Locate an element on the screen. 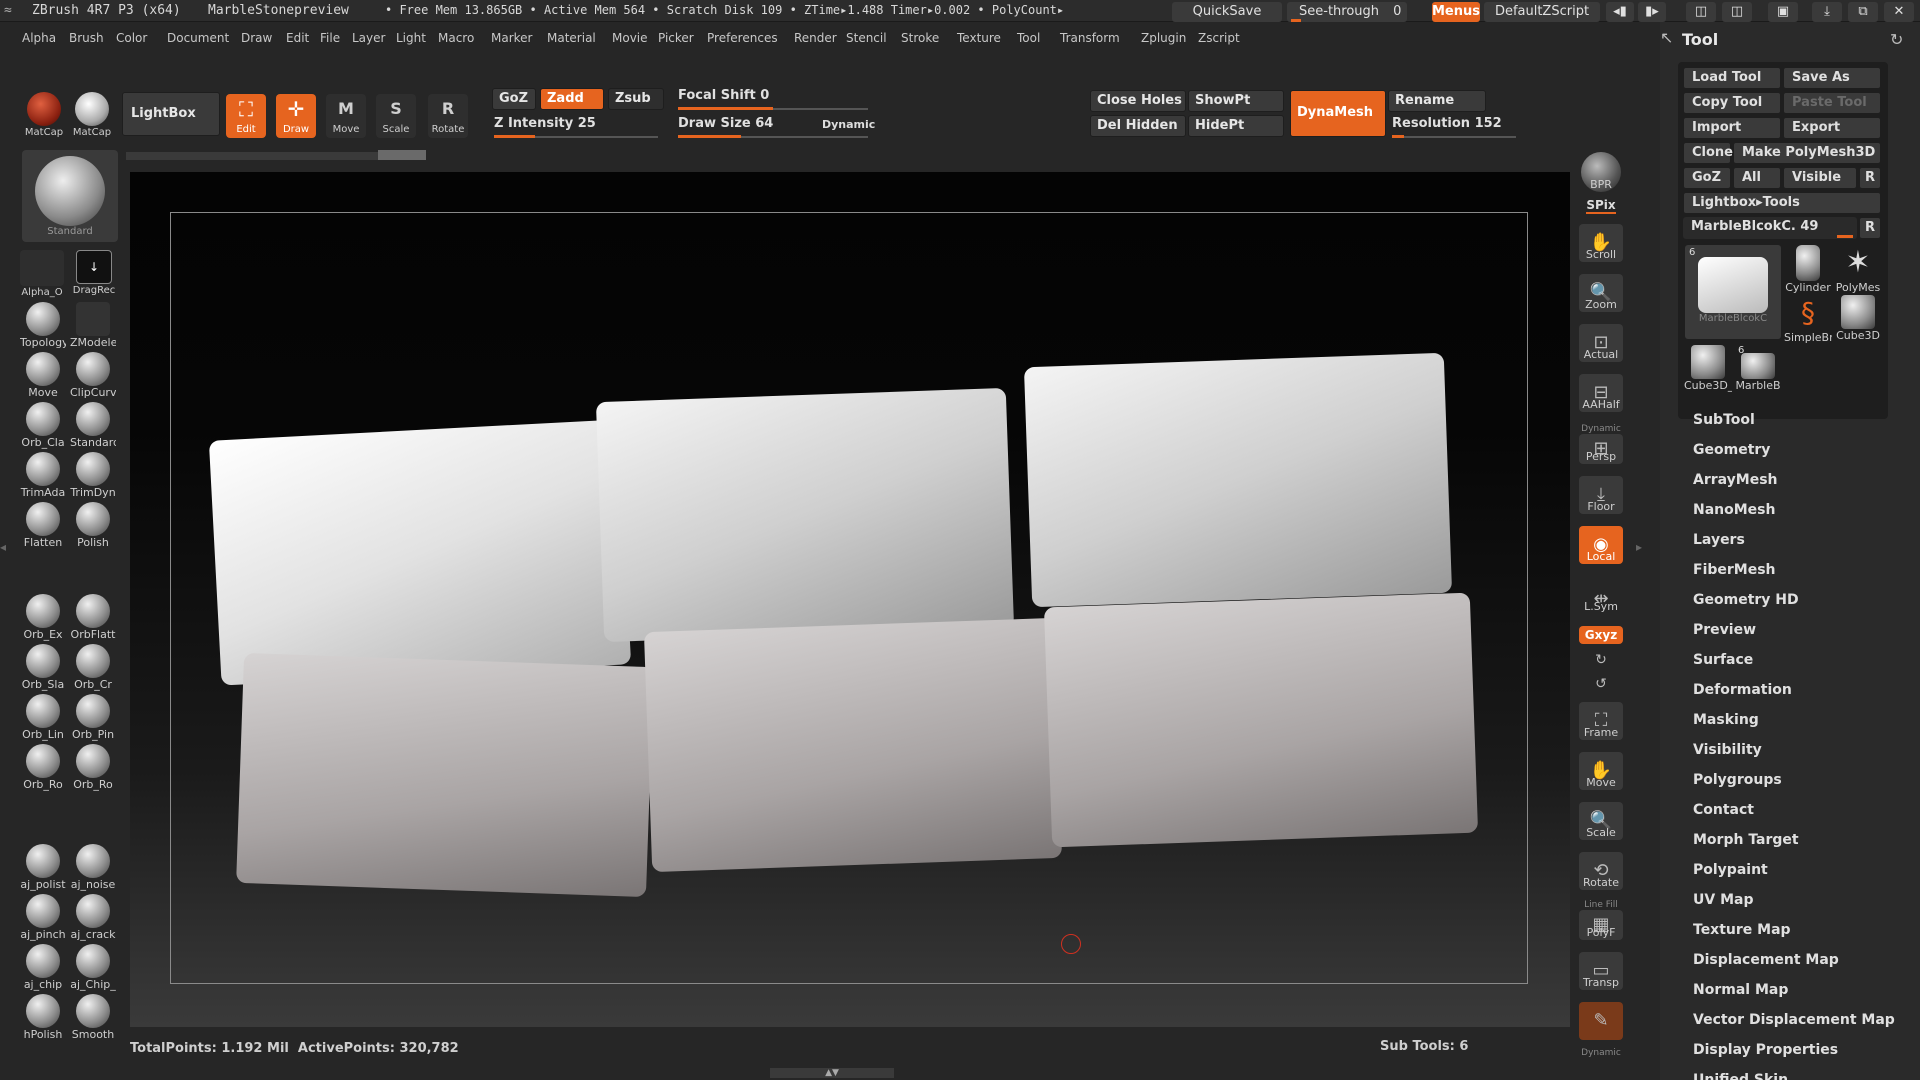  layout-left-icon: ◂▮ is located at coordinates (1620, 12).